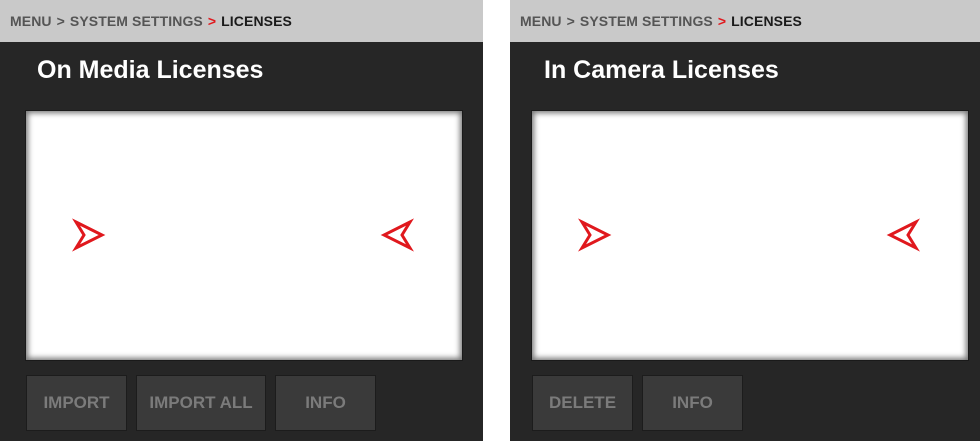 The image size is (980, 441). I want to click on import-button: IMPORT, so click(76, 403).